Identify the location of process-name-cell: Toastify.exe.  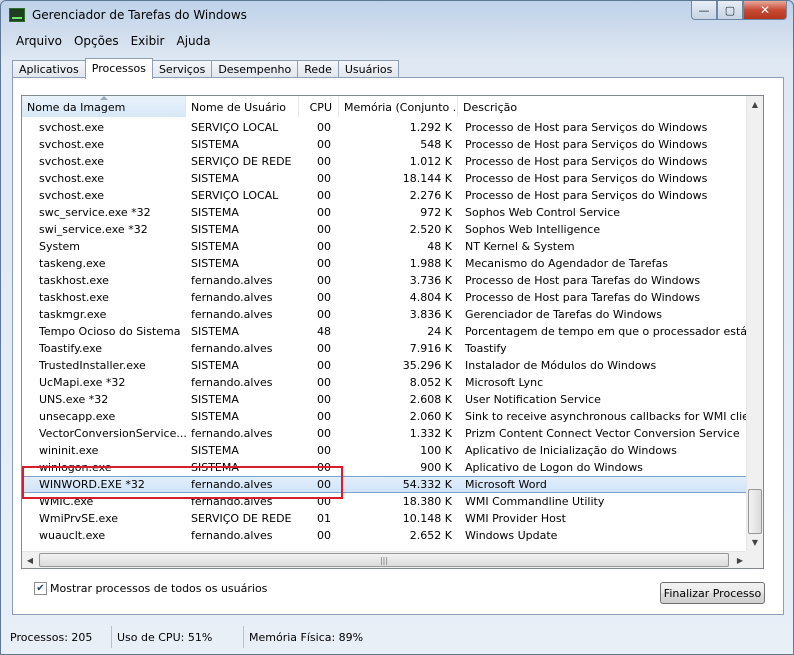
(71, 348).